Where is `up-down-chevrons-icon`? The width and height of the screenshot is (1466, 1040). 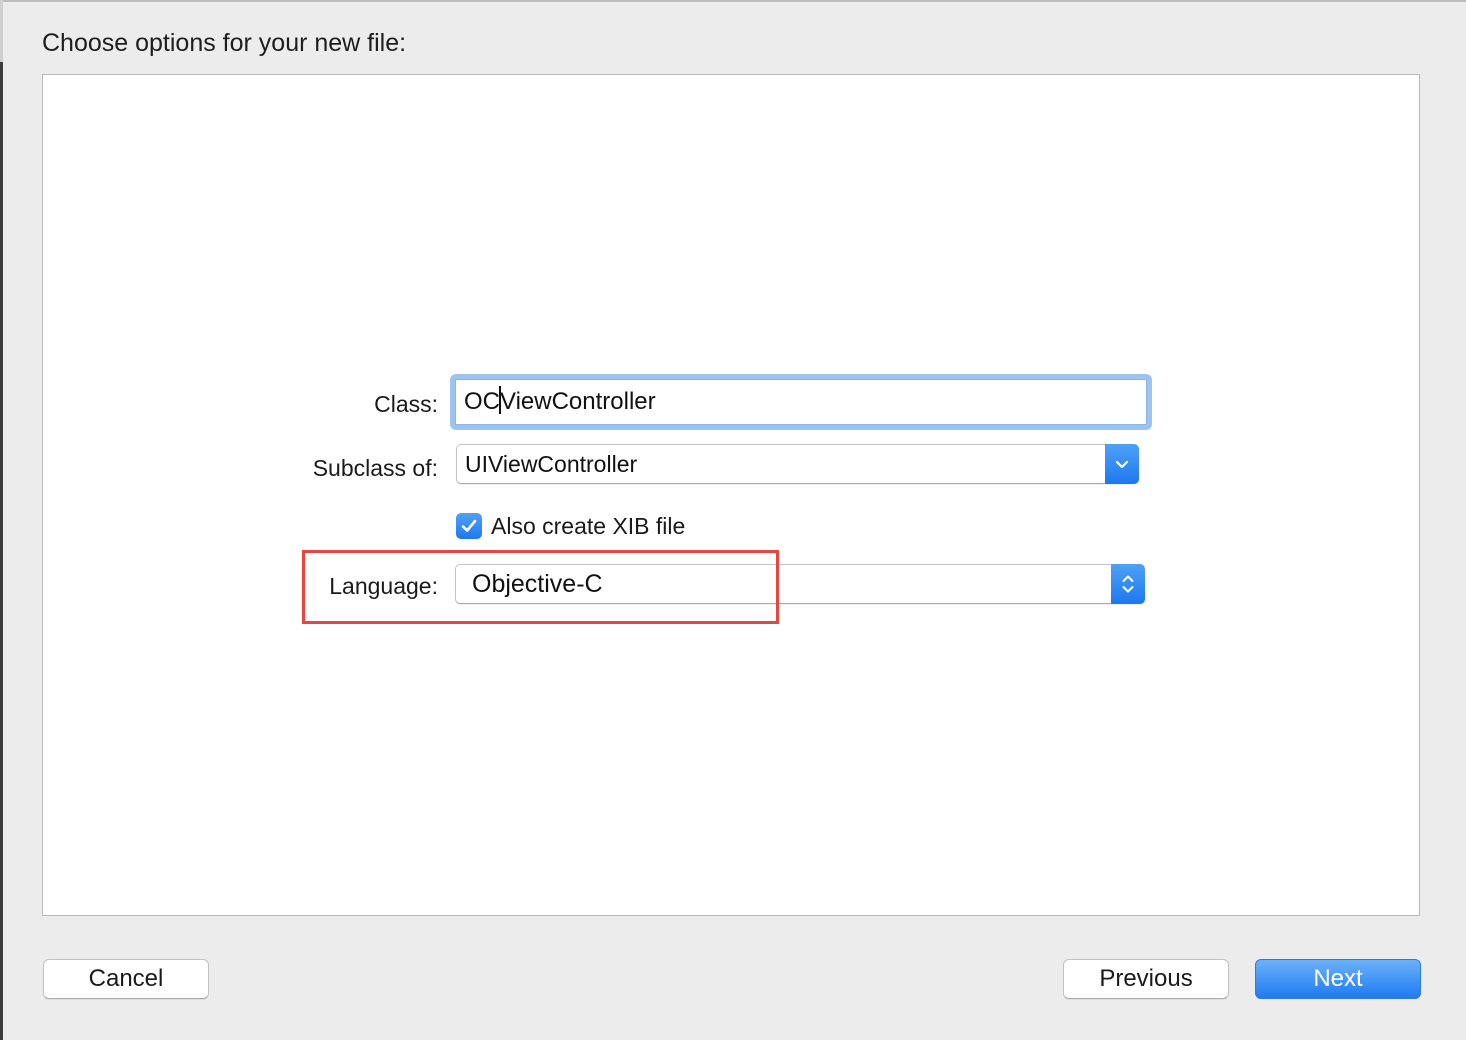 up-down-chevrons-icon is located at coordinates (1128, 584).